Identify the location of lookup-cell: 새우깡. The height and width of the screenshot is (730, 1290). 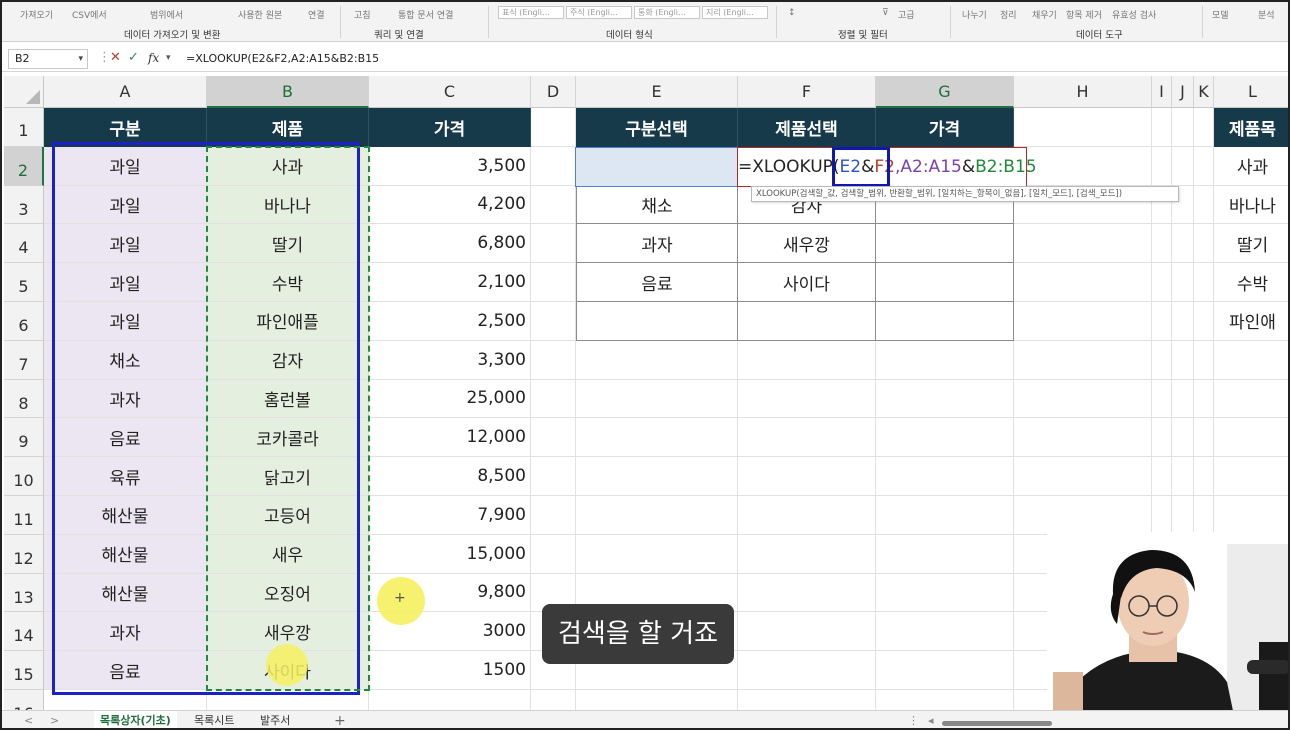
(807, 244).